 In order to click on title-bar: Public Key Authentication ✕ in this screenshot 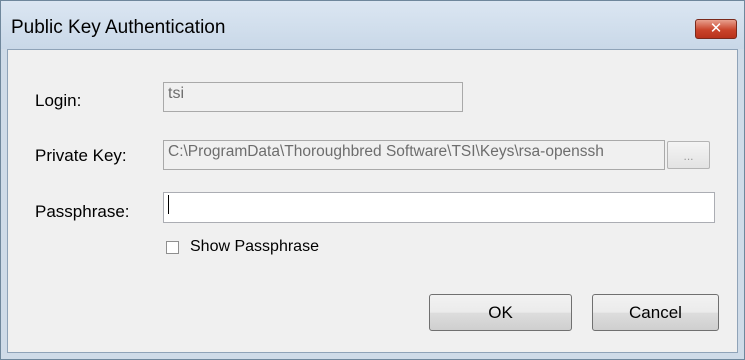, I will do `click(372, 25)`.